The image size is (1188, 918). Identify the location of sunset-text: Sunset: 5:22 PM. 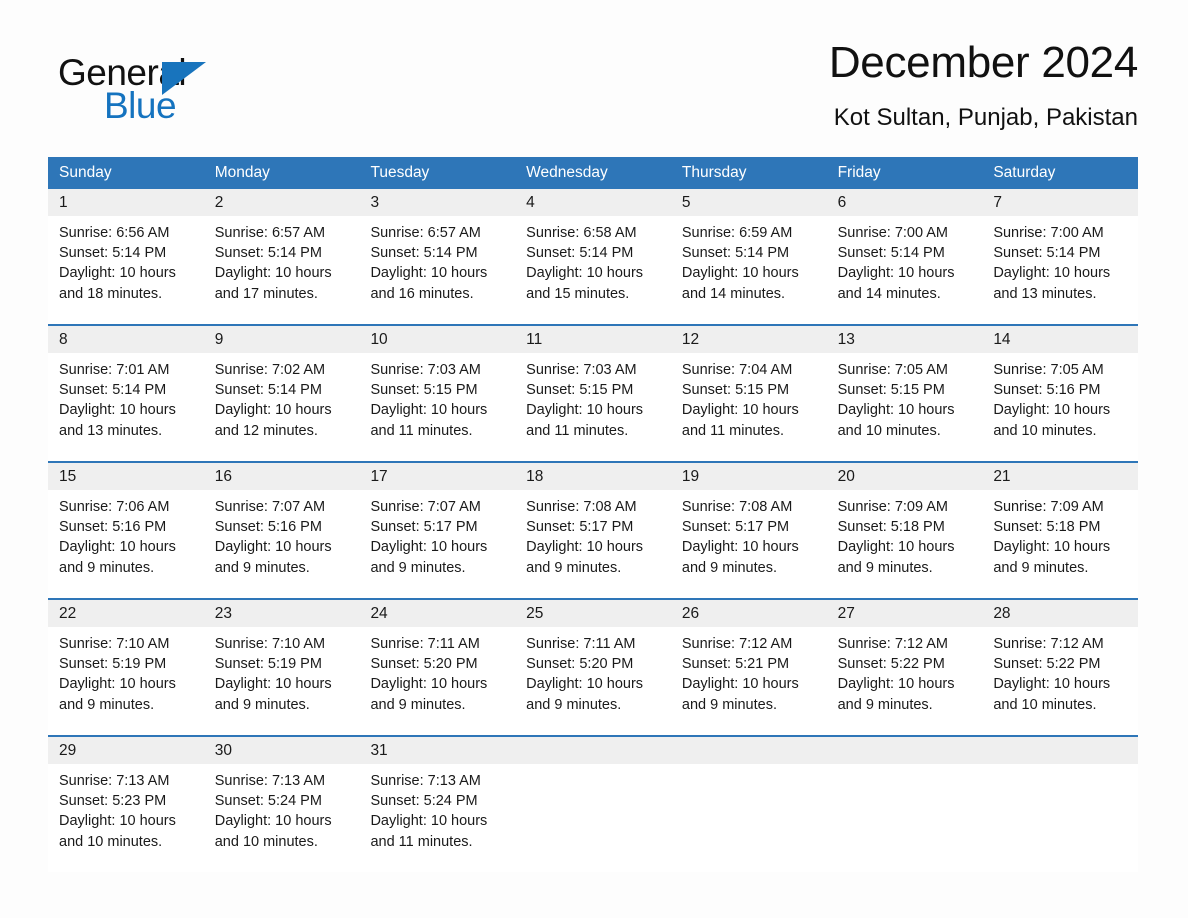
(891, 664).